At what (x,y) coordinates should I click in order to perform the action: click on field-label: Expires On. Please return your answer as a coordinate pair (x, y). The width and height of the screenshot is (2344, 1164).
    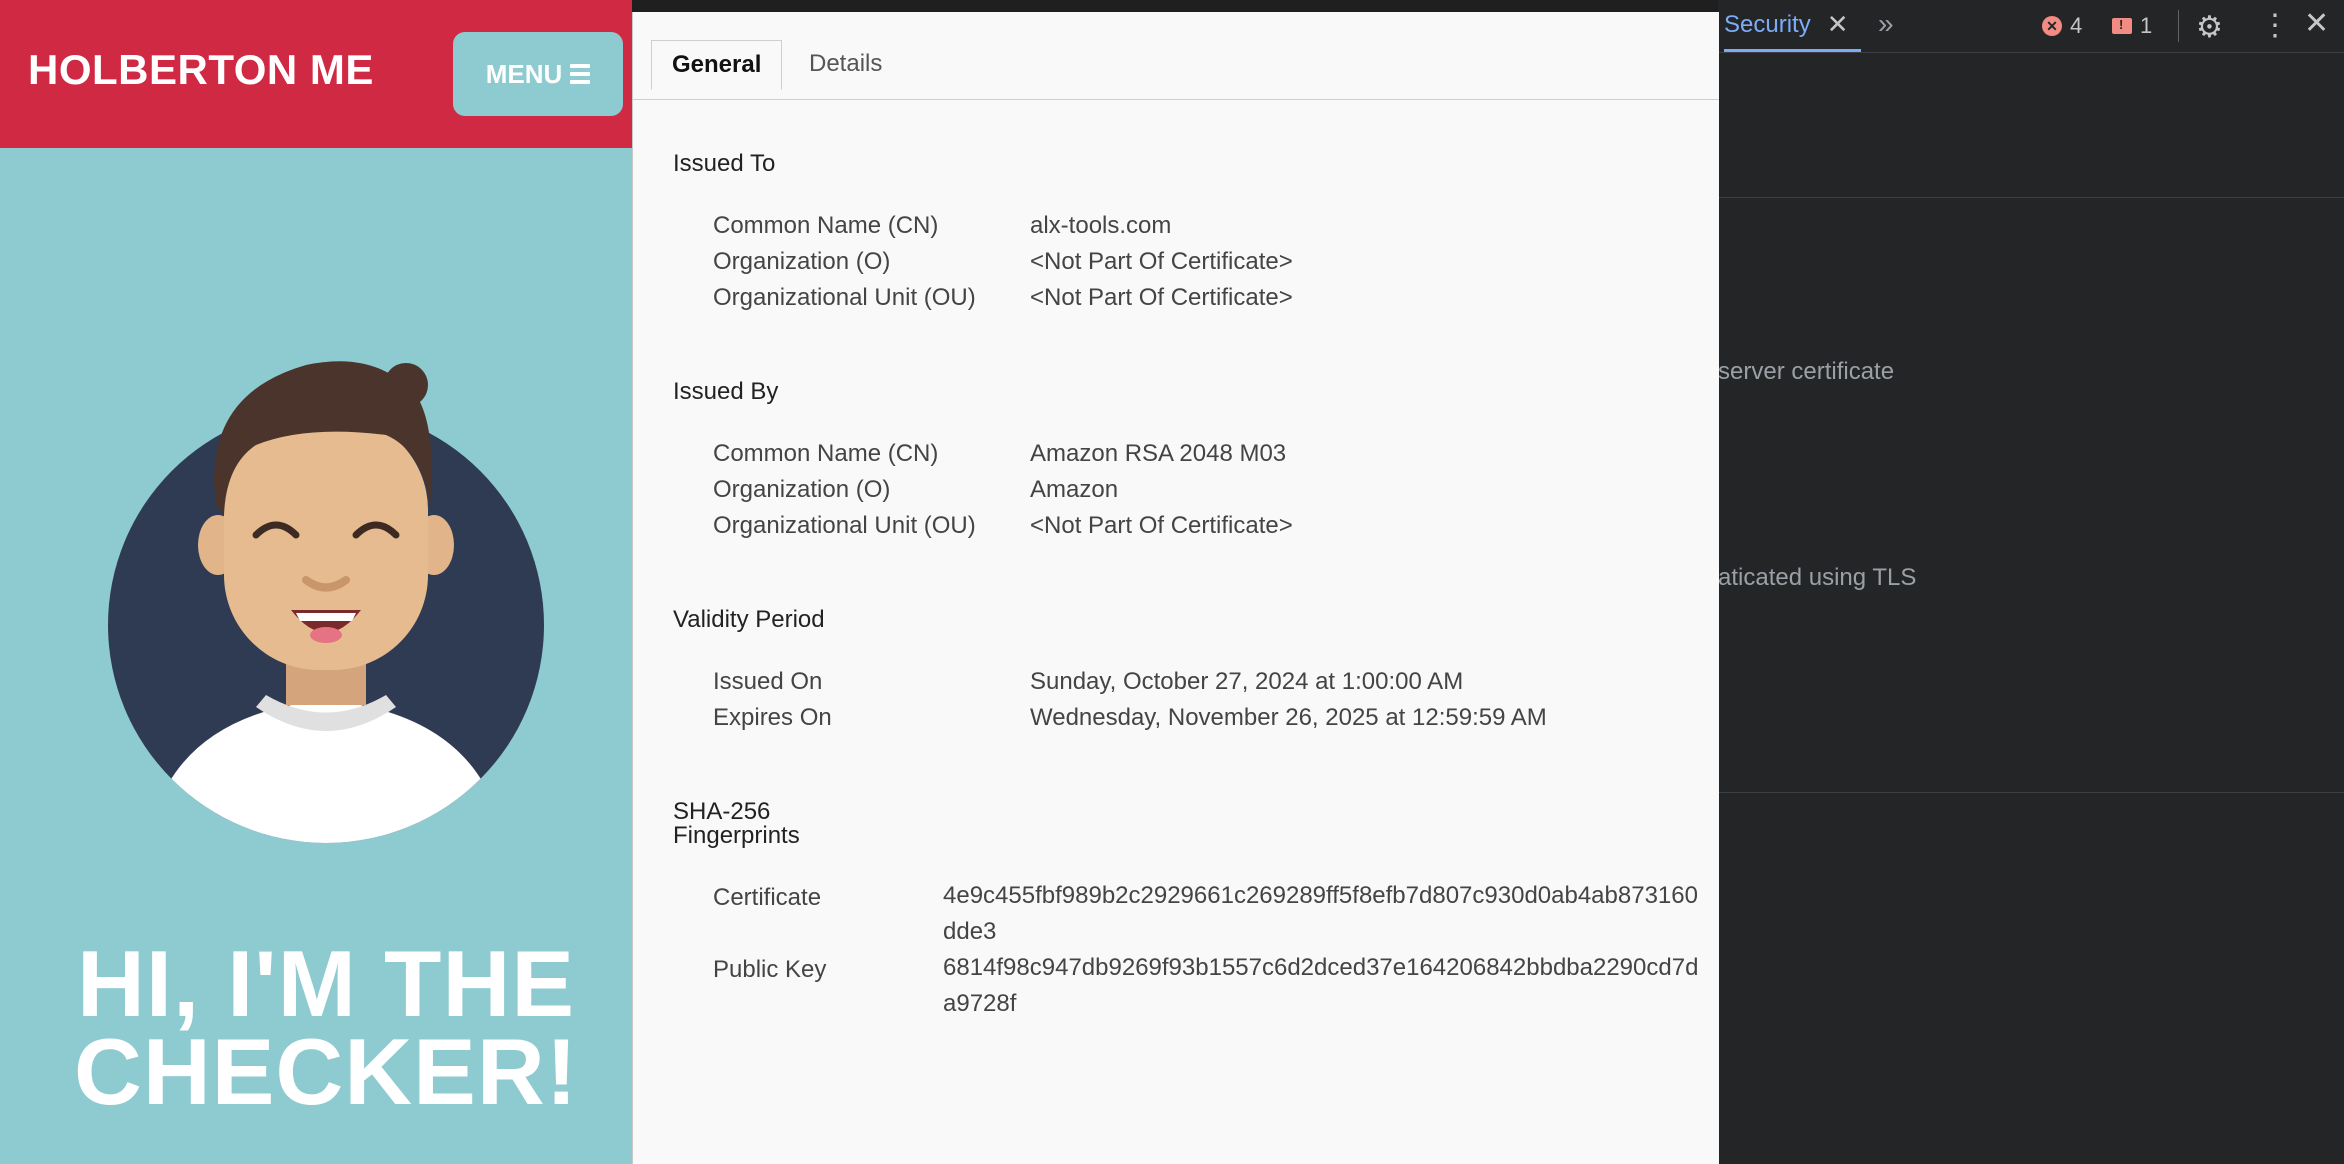
    Looking at the image, I should click on (772, 717).